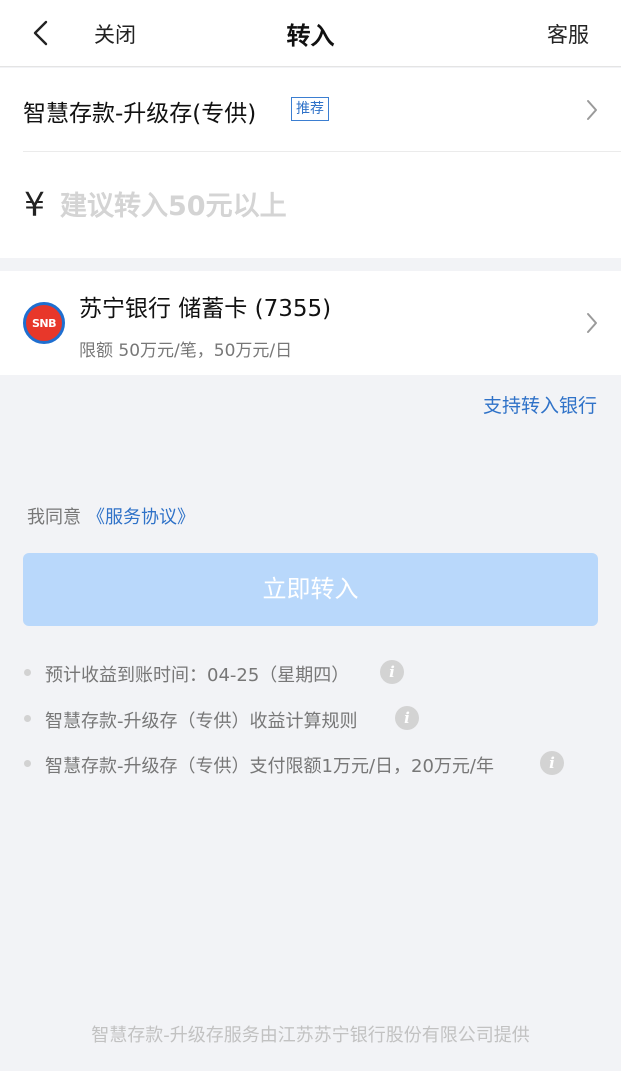 Image resolution: width=621 pixels, height=1071 pixels. I want to click on income-rule-text: 智慧存款-升级存（专供）收益计算规则, so click(201, 721).